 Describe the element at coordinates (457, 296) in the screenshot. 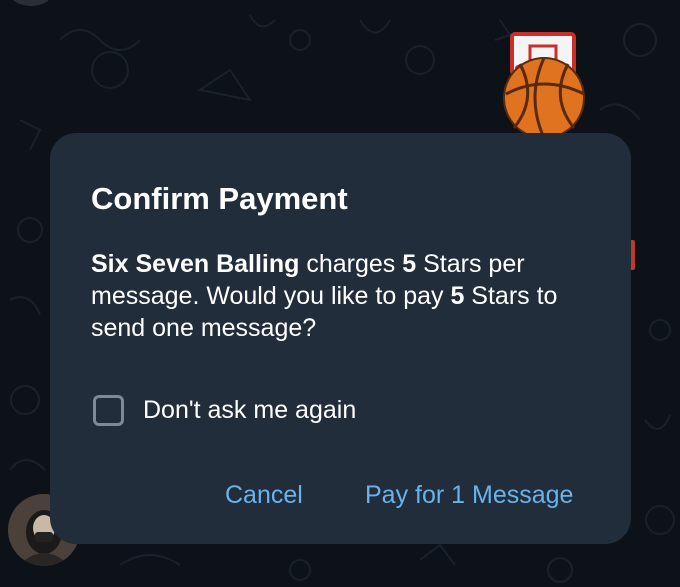

I see `stars-to-pay: 5` at that location.